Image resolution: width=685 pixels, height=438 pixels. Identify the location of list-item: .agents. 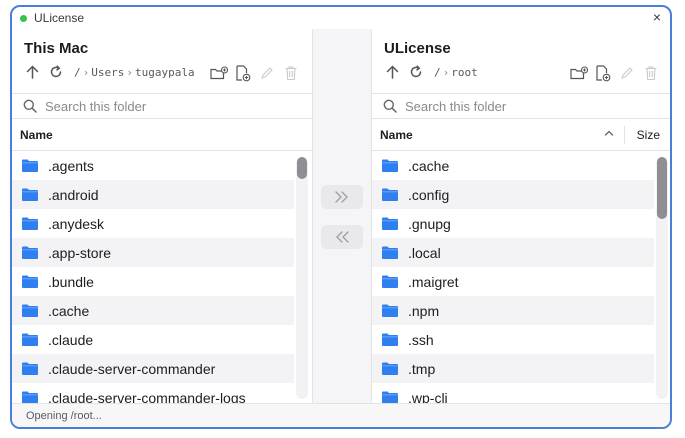
(153, 165).